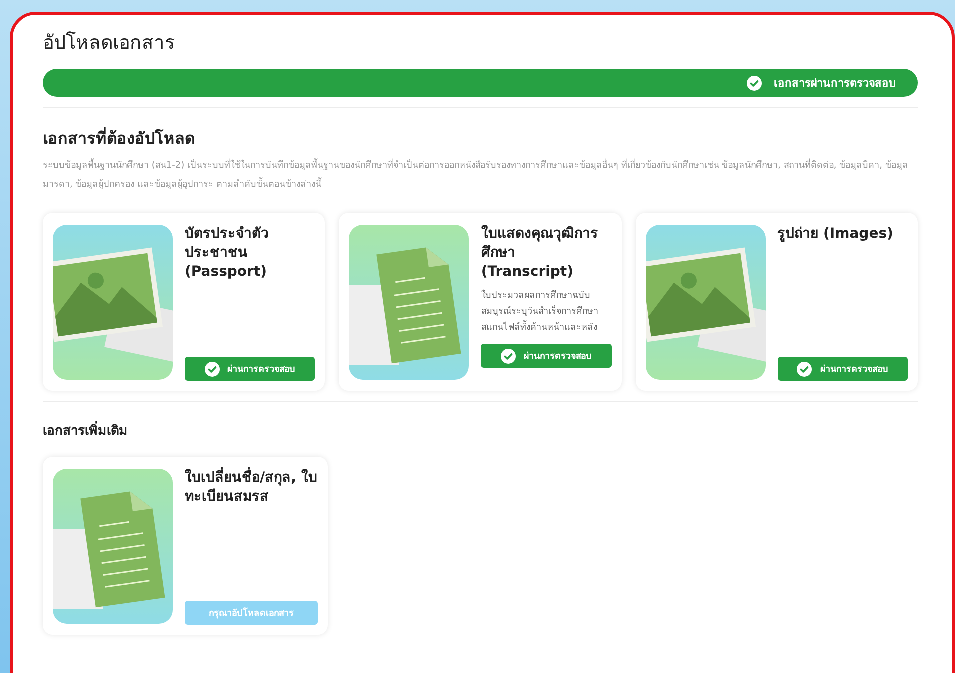 The image size is (955, 673). I want to click on status-label: เอกสารผ่านการตรวจสอบ, so click(835, 84).